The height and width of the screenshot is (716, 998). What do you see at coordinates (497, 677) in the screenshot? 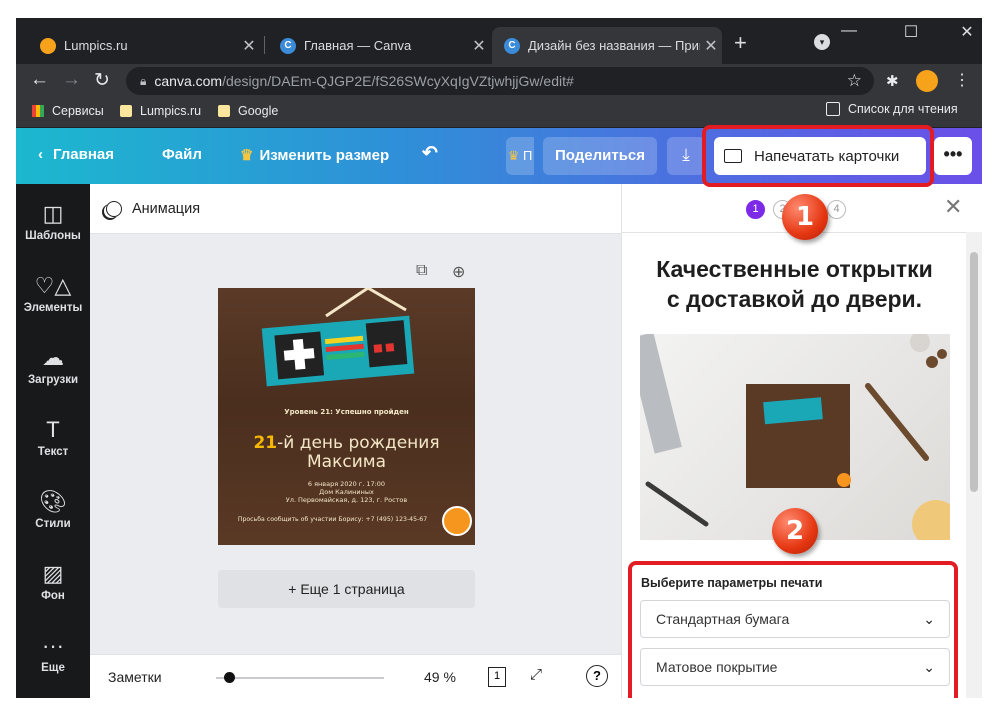
I see `page-count-button: 1` at bounding box center [497, 677].